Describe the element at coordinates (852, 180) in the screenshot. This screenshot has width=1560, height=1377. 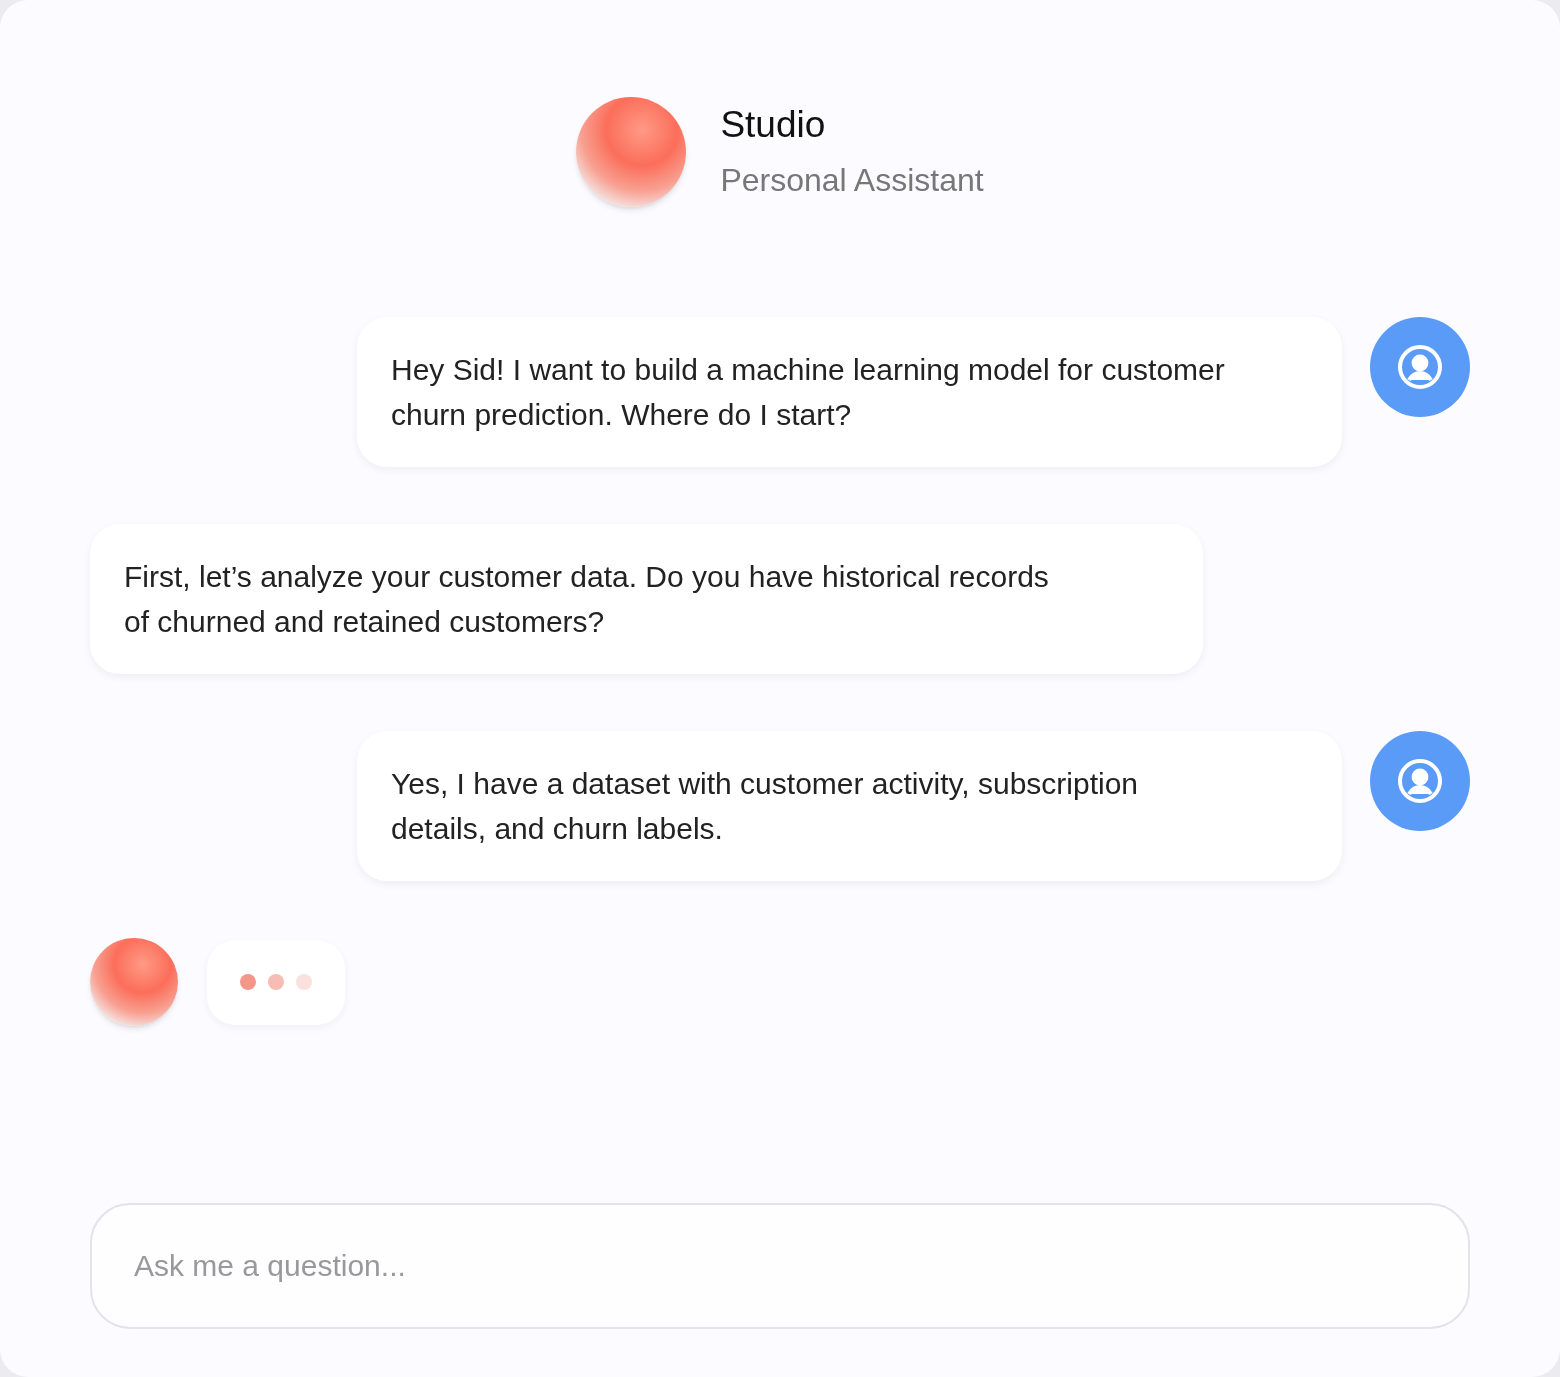
I see `assistant-role: Personal Assistant` at that location.